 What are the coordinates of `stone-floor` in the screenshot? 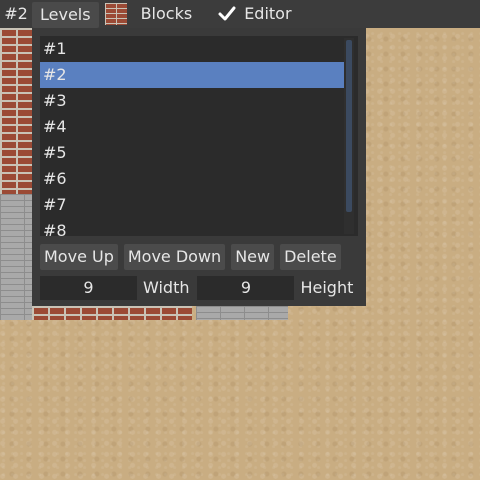 It's located at (242, 313).